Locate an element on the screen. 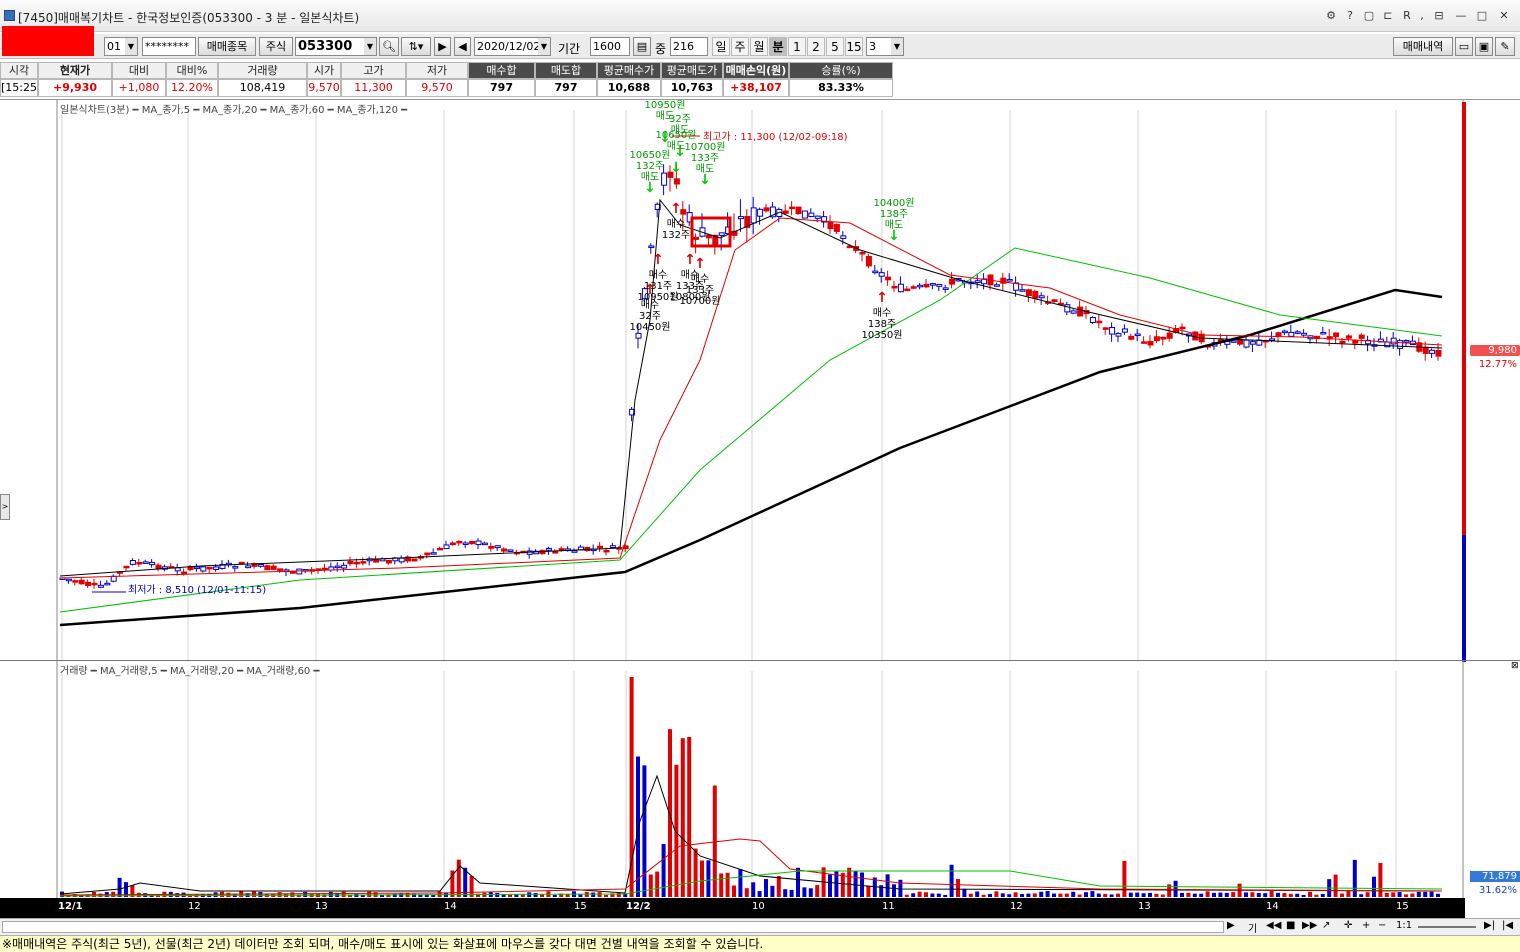  chart-type-icon: 기 is located at coordinates (1252, 927).